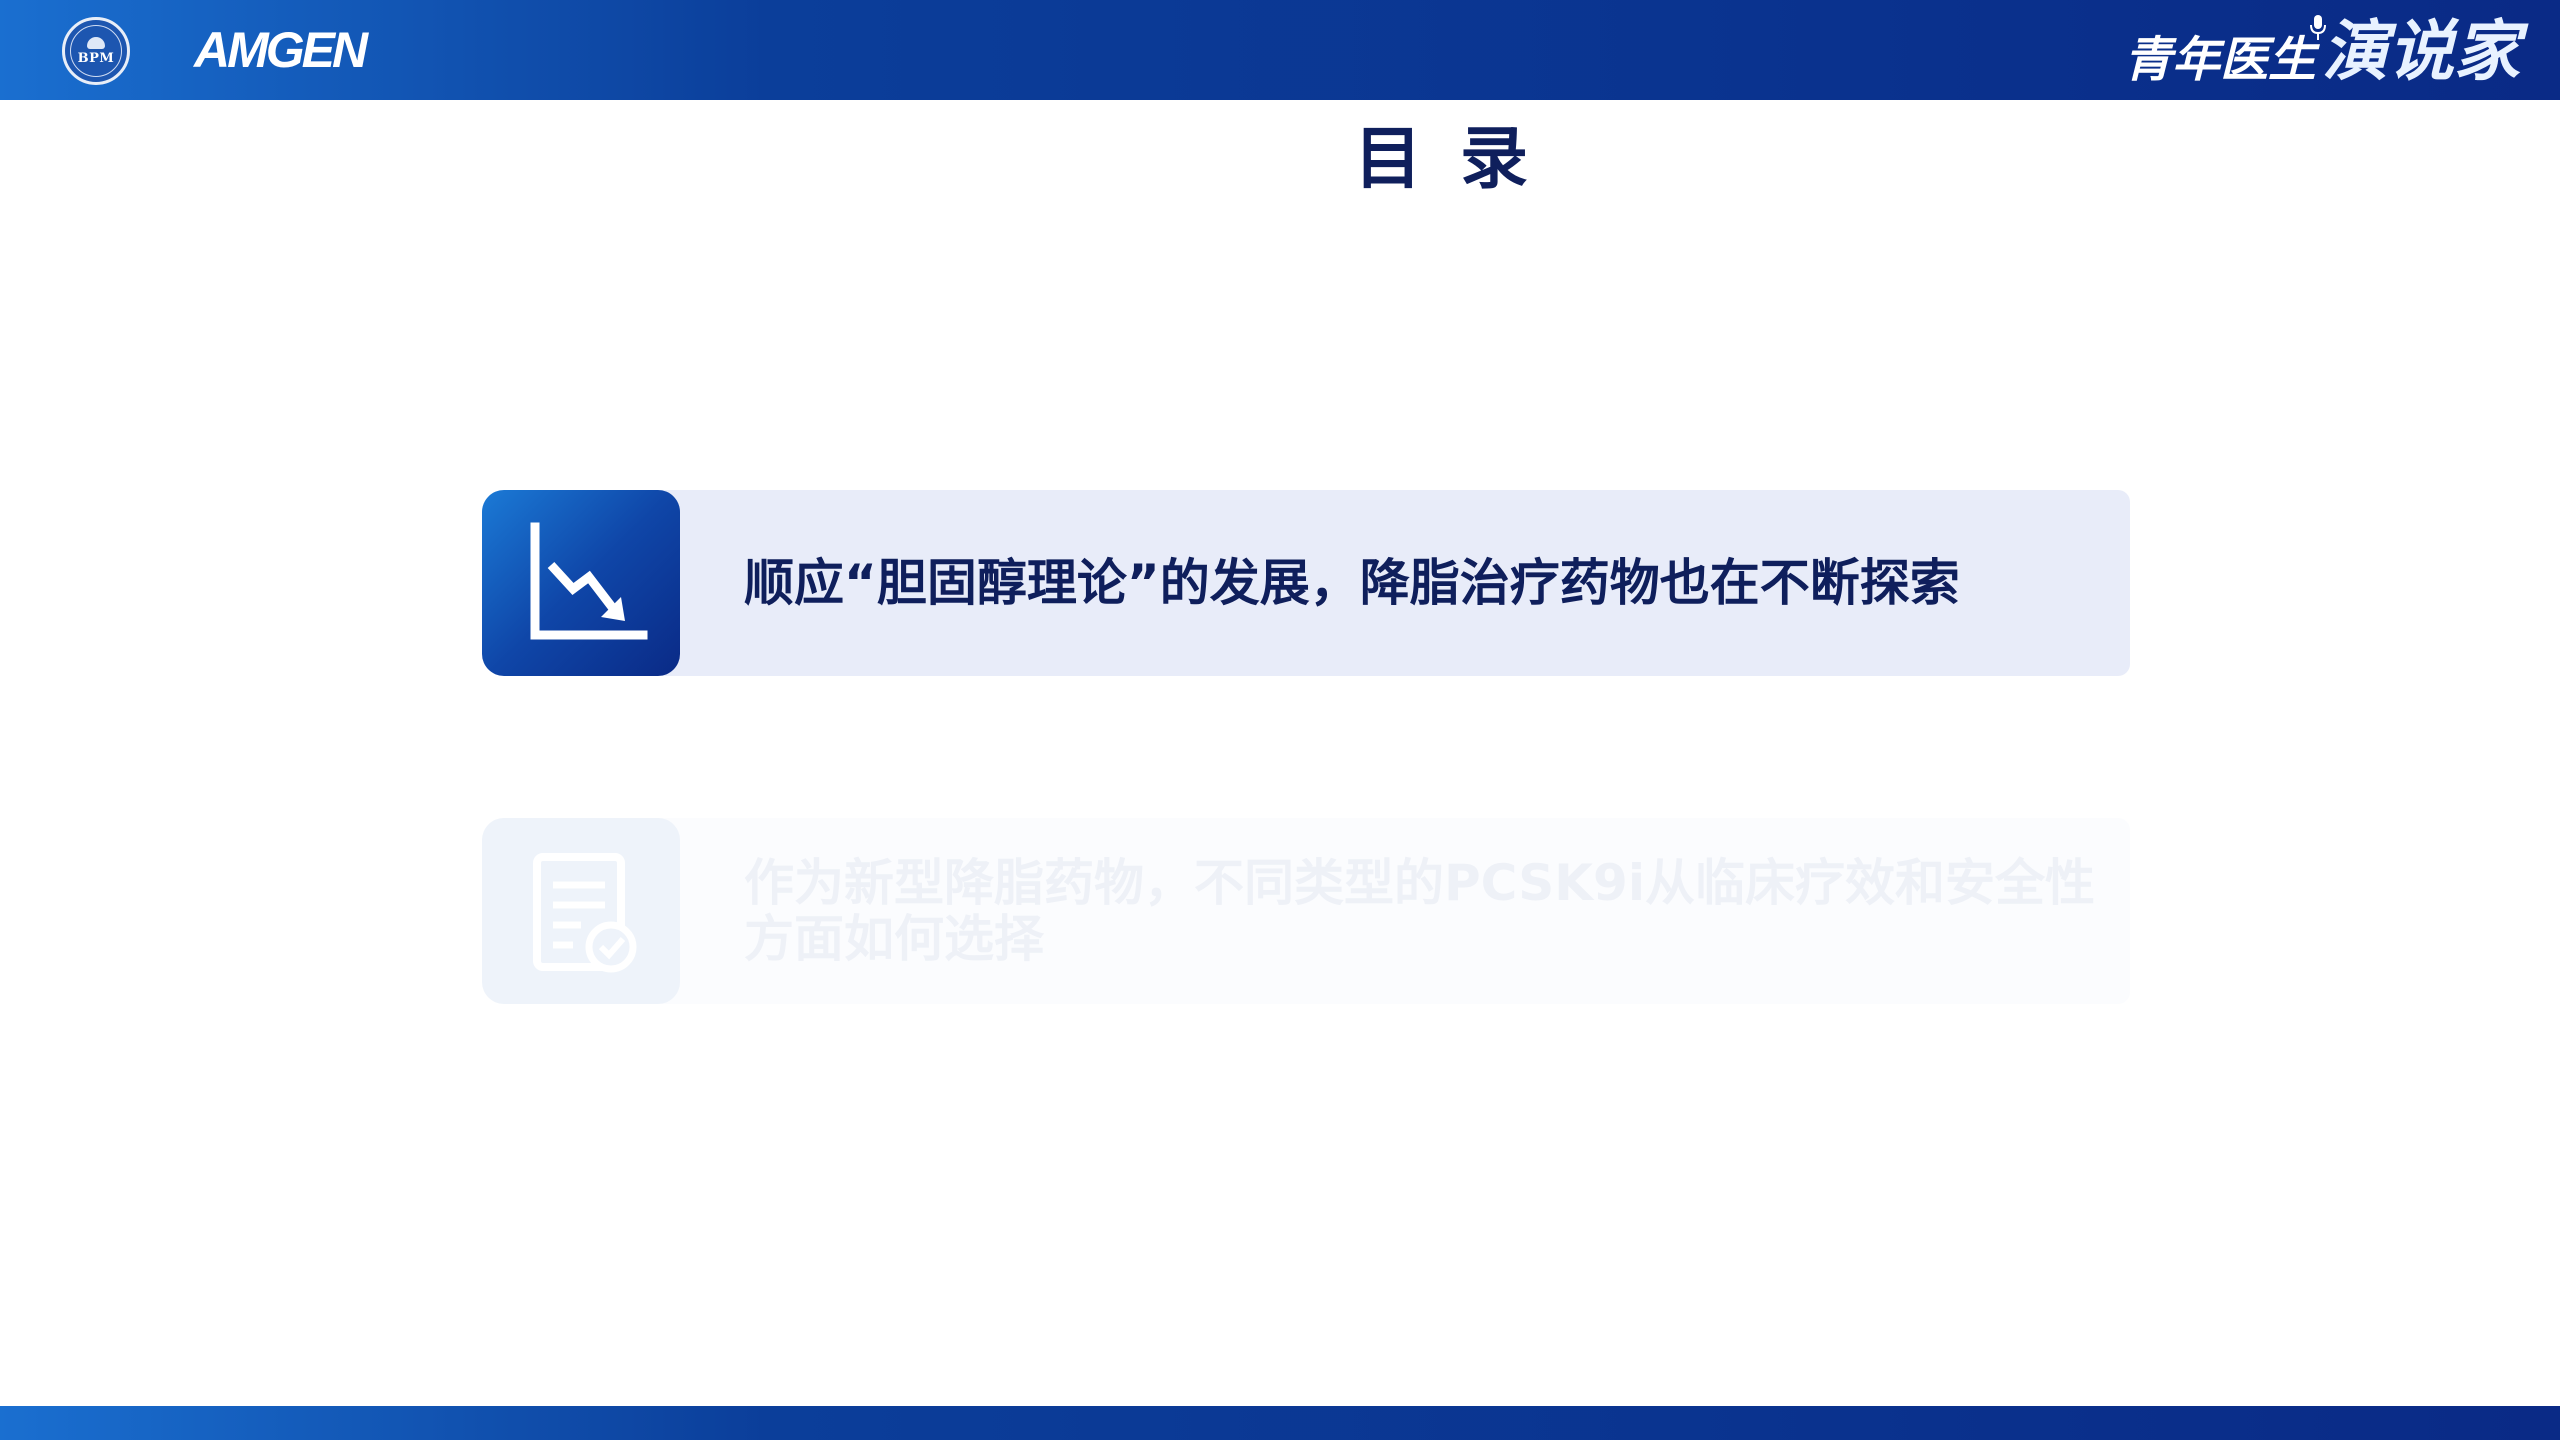  What do you see at coordinates (2219, 60) in the screenshot?
I see `brand-small-text: 青年医生` at bounding box center [2219, 60].